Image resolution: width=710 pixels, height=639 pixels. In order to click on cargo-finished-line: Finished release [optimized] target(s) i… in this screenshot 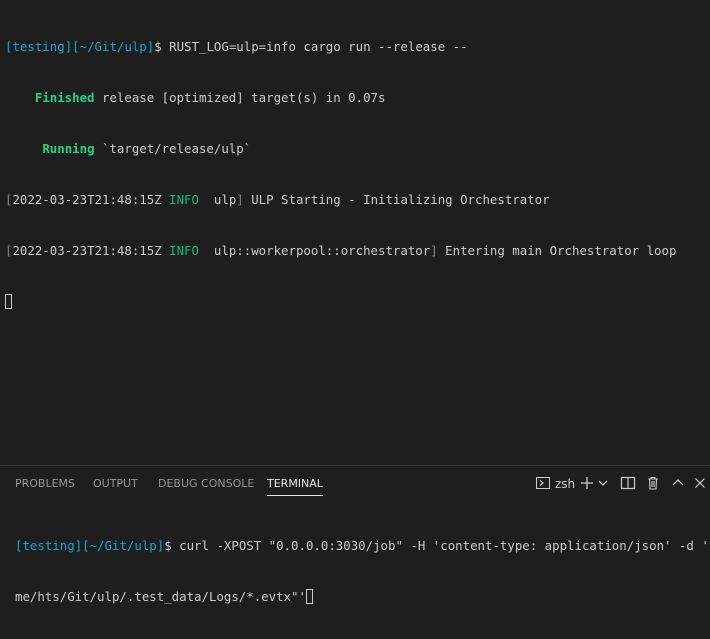, I will do `click(357, 97)`.